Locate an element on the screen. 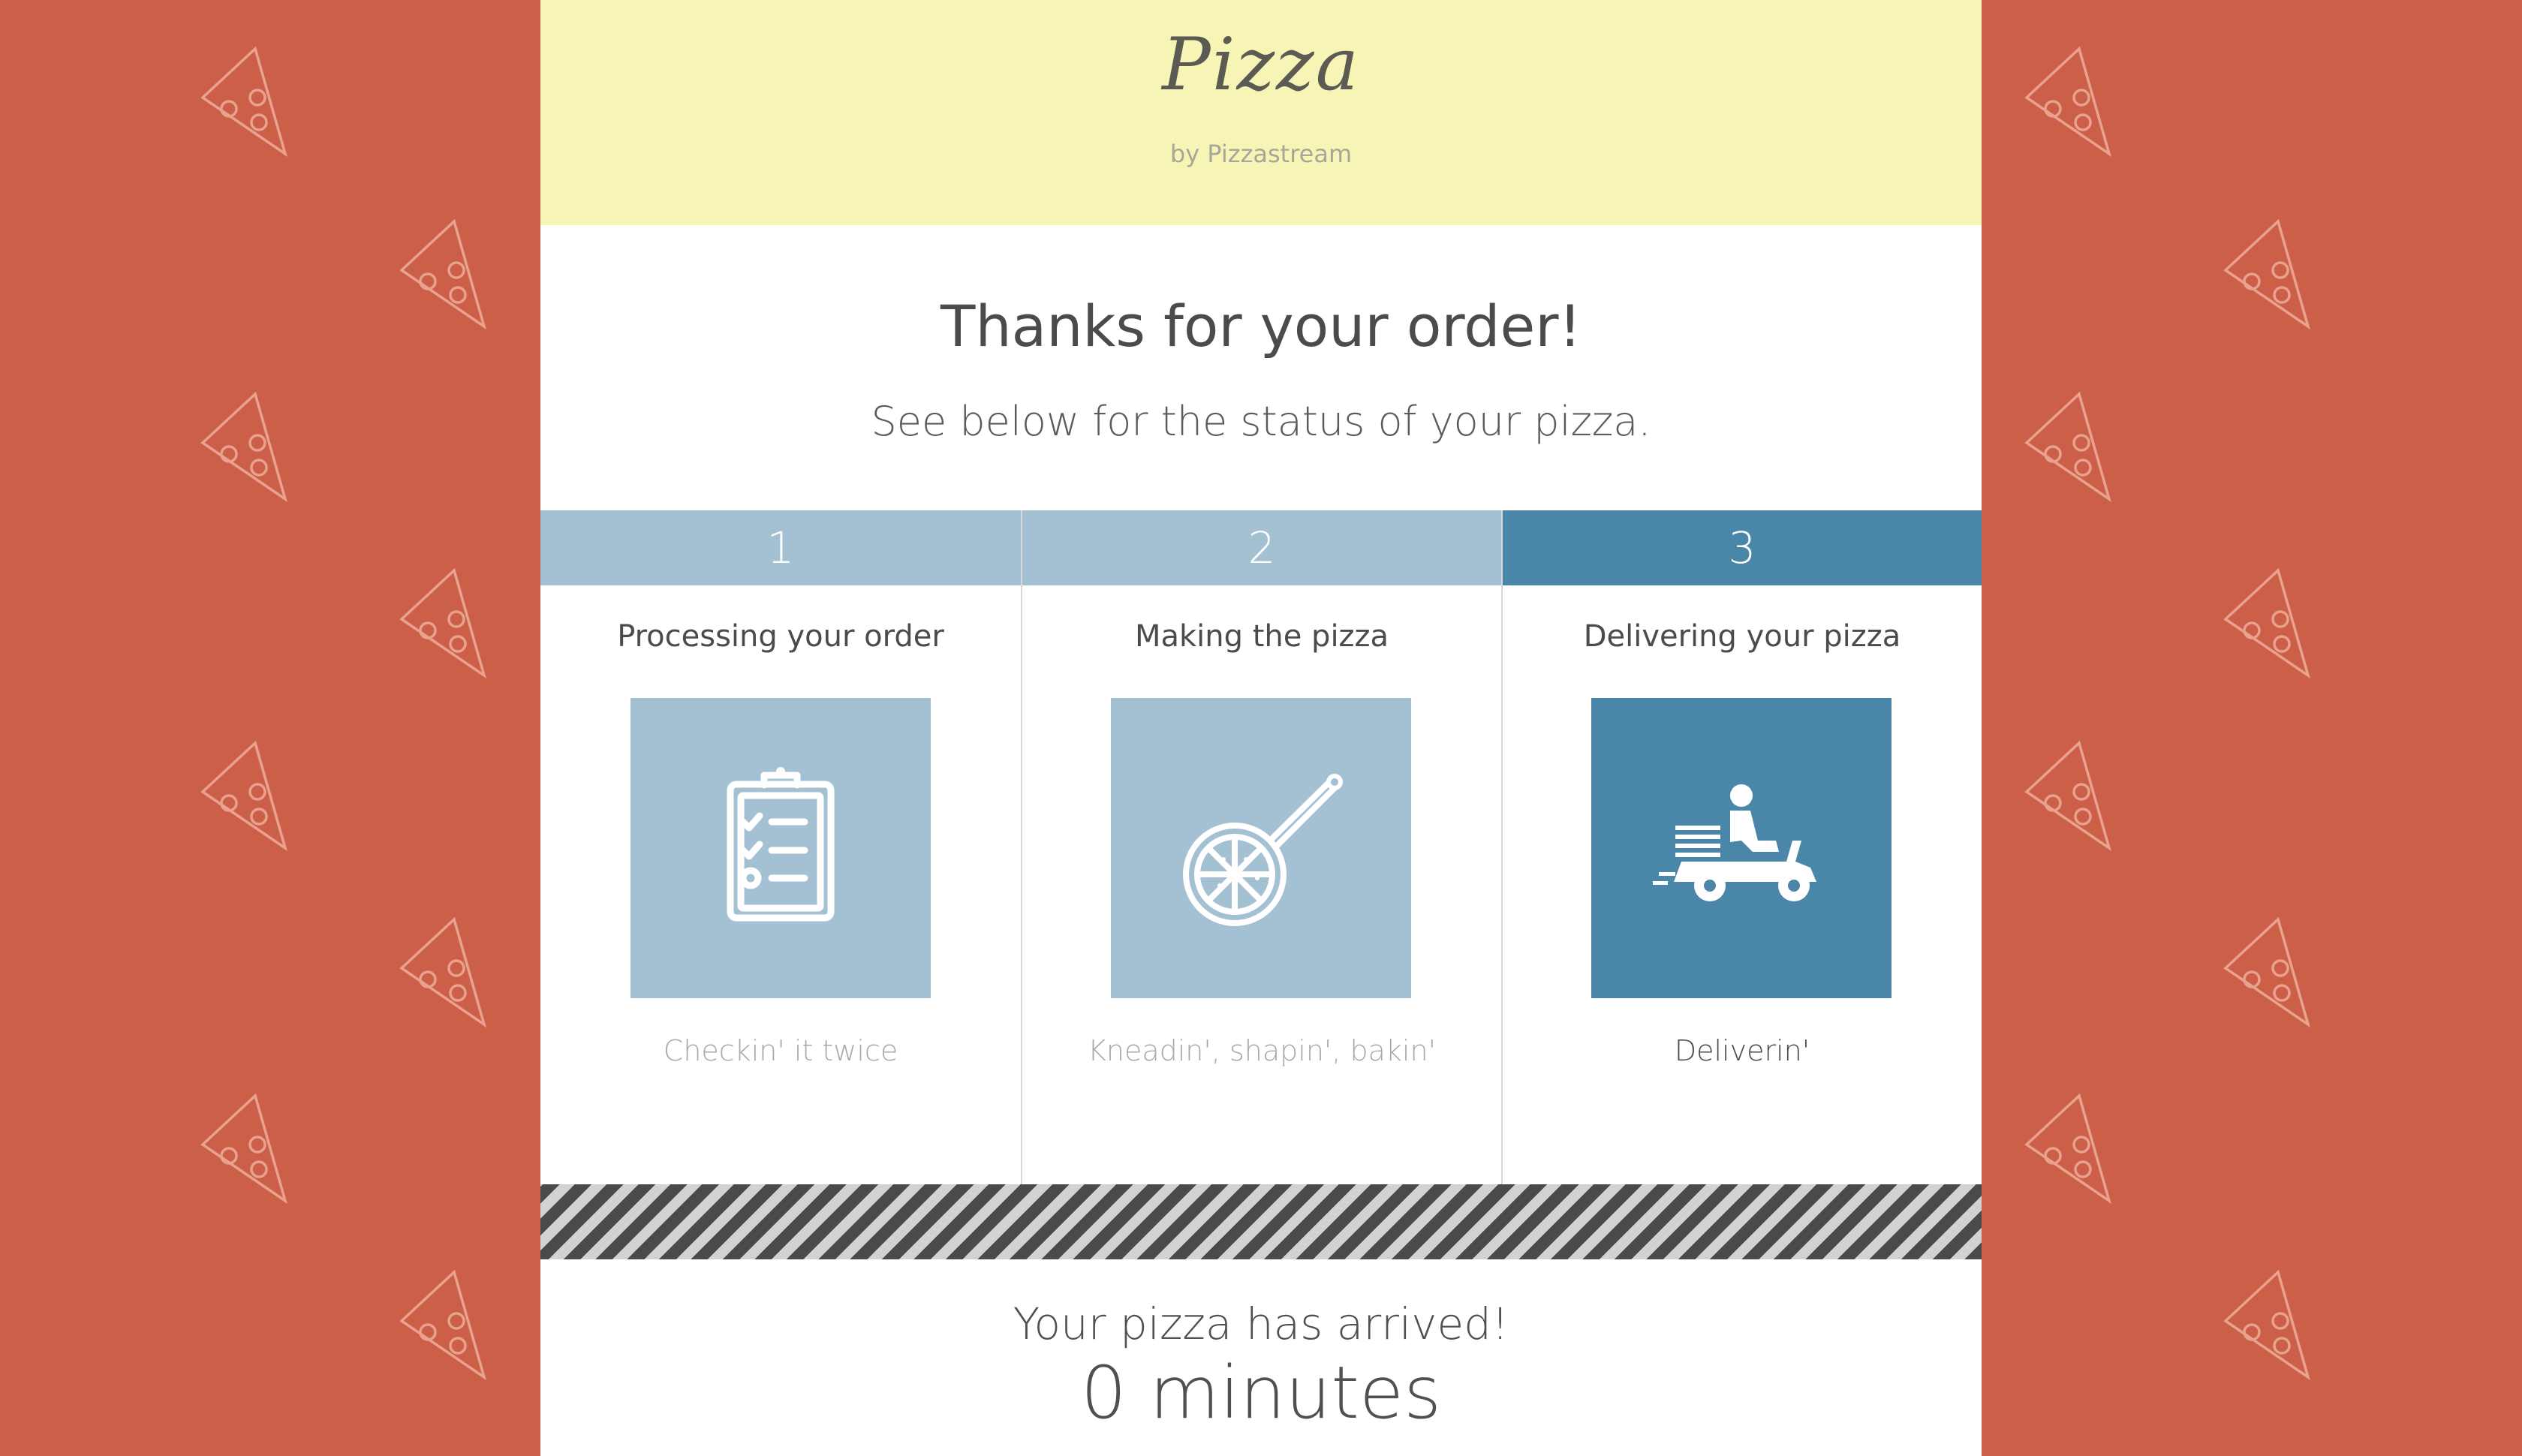 The height and width of the screenshot is (1456, 2522). step-number: 3 is located at coordinates (1742, 547).